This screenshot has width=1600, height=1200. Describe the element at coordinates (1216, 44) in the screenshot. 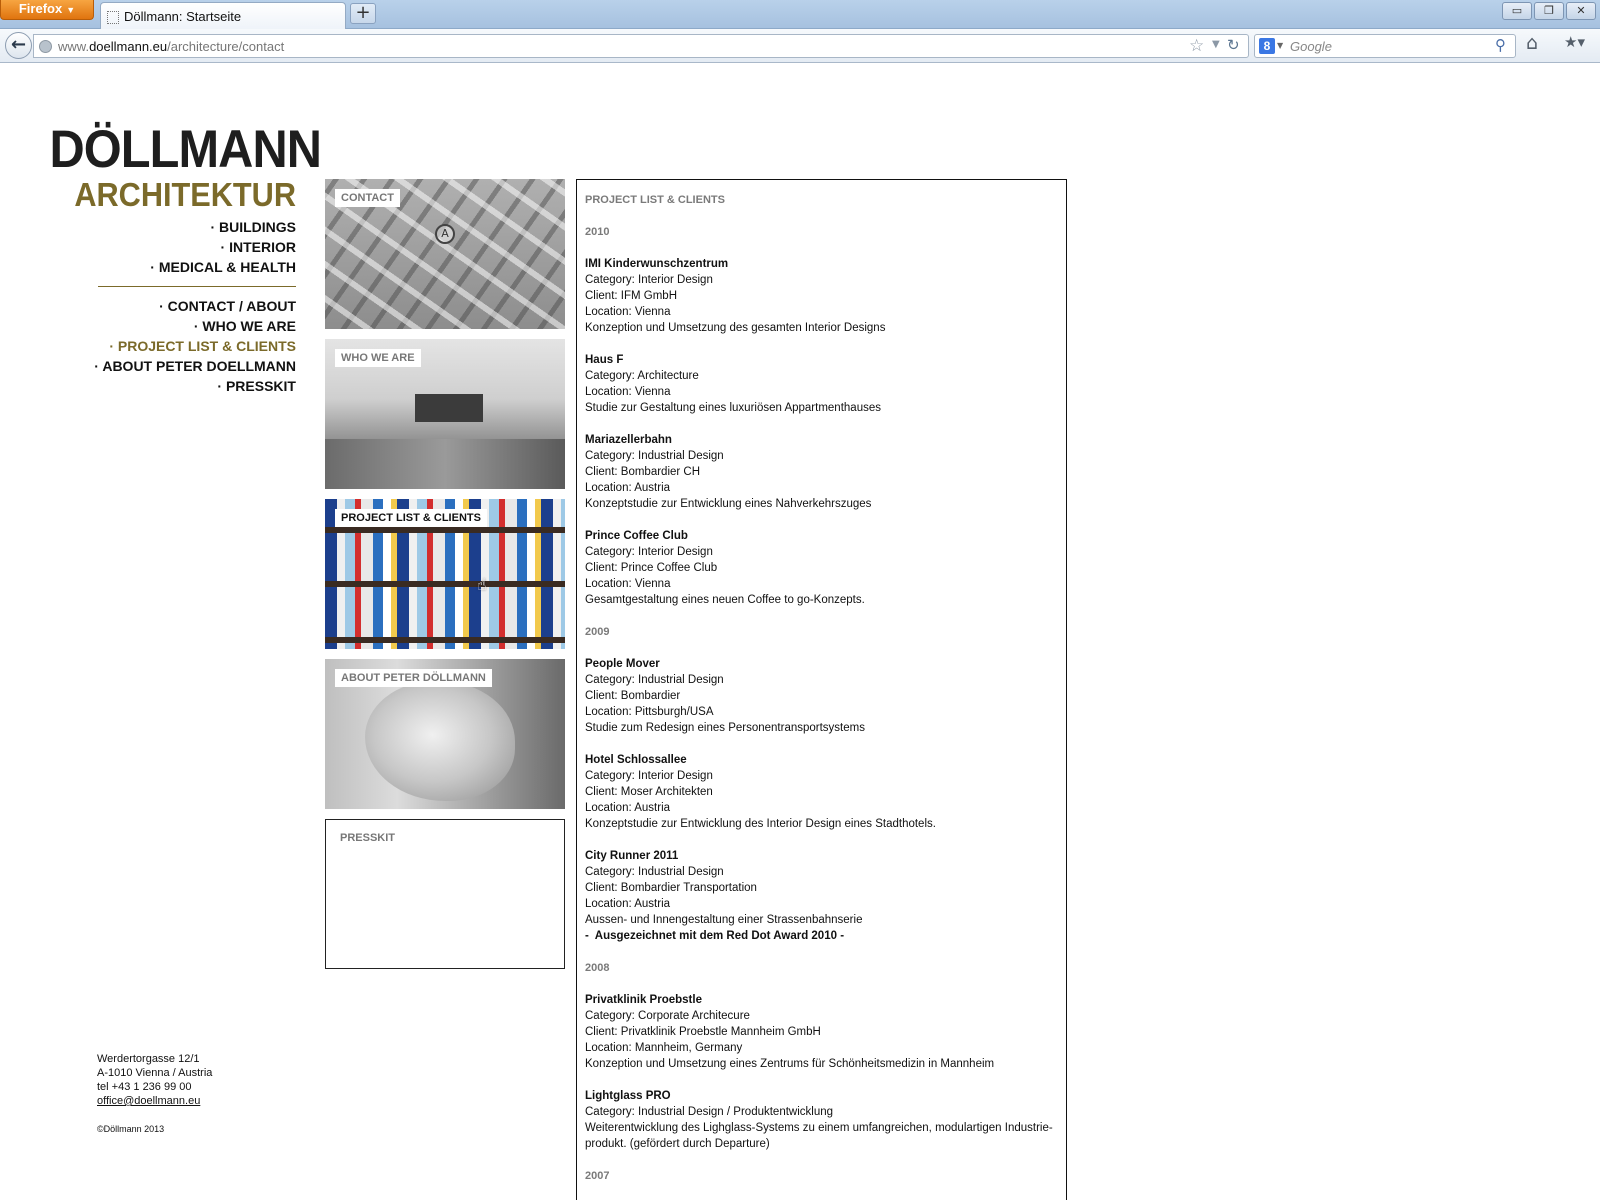

I see `history-dropdown-icon: ▼` at that location.